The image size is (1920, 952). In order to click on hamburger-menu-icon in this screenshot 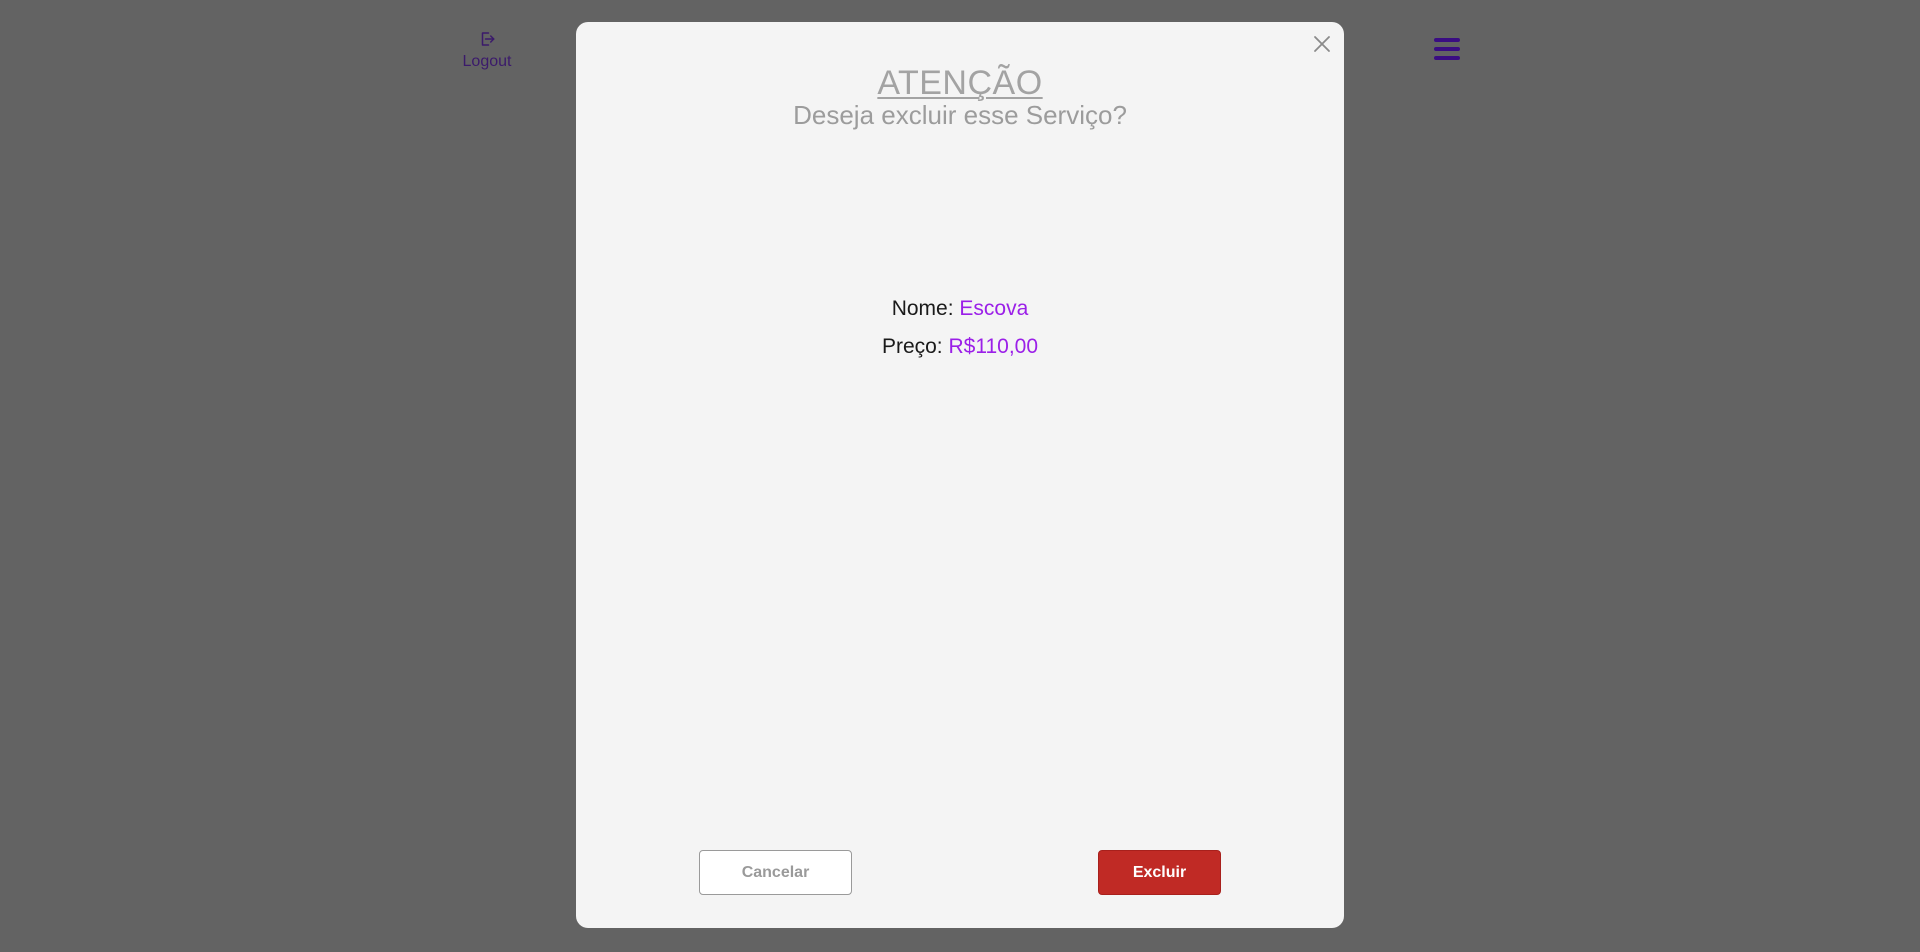, I will do `click(1447, 49)`.